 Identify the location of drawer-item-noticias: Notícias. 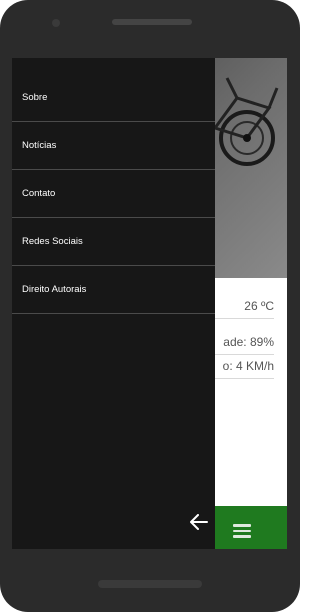
(113, 146).